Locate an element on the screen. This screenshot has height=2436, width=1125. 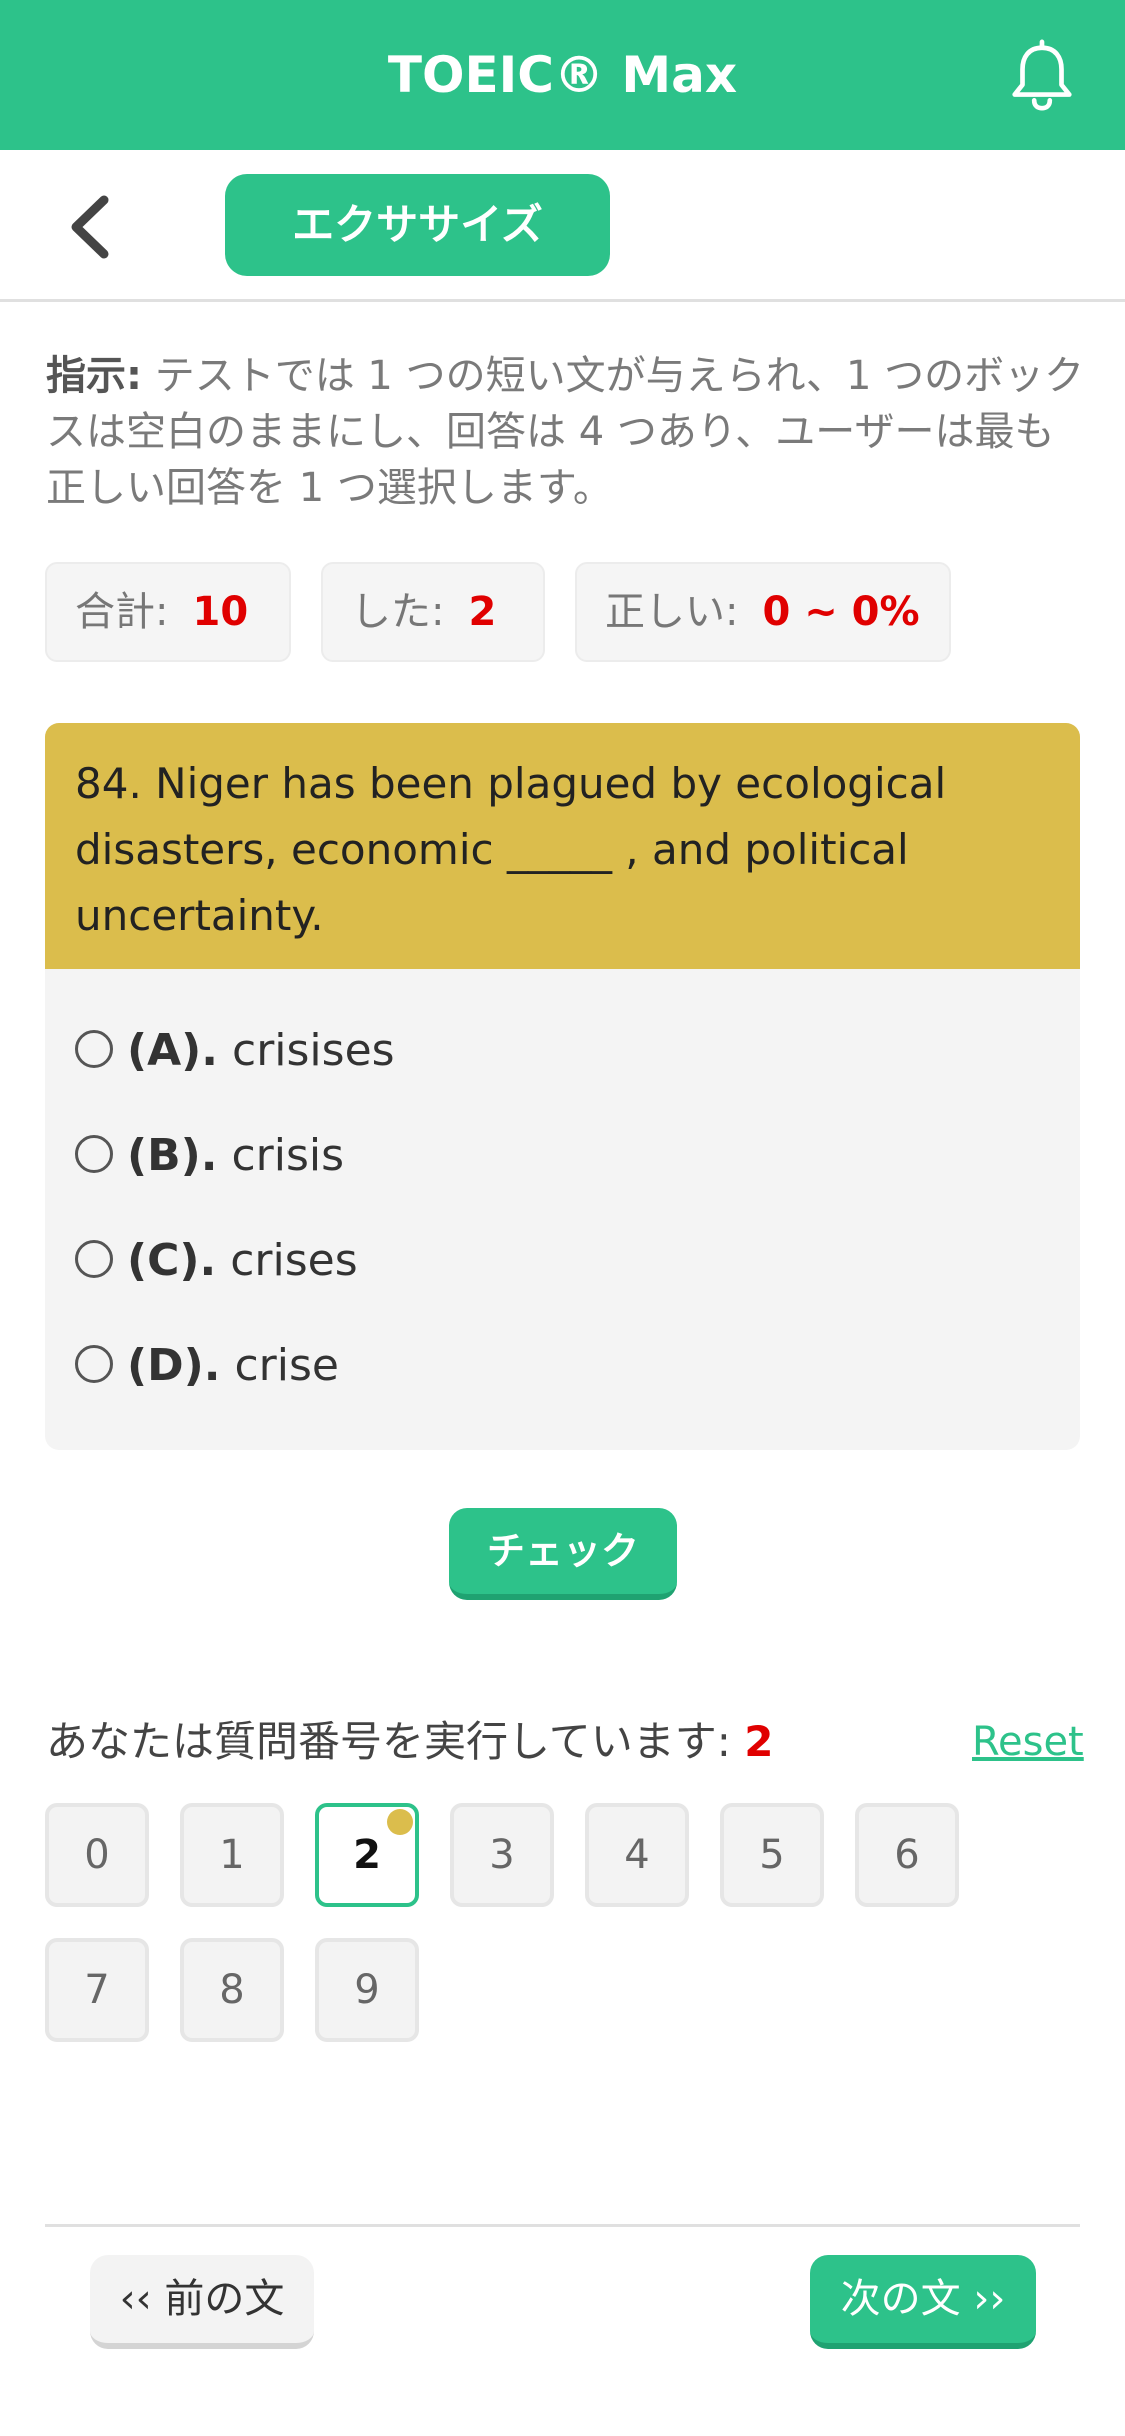
question-number-button: 0 is located at coordinates (97, 1855).